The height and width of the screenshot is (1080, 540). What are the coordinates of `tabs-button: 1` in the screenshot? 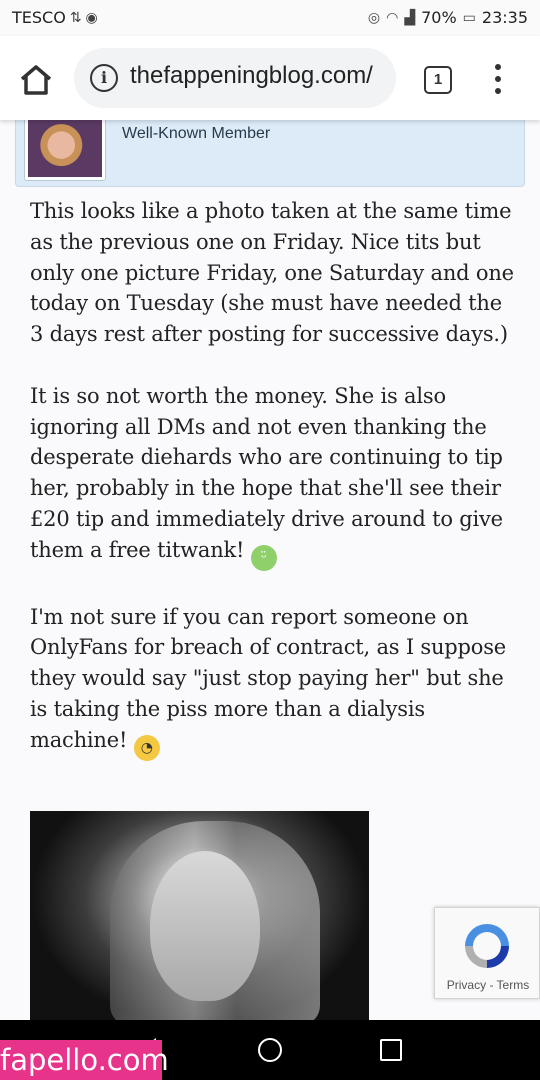 It's located at (438, 80).